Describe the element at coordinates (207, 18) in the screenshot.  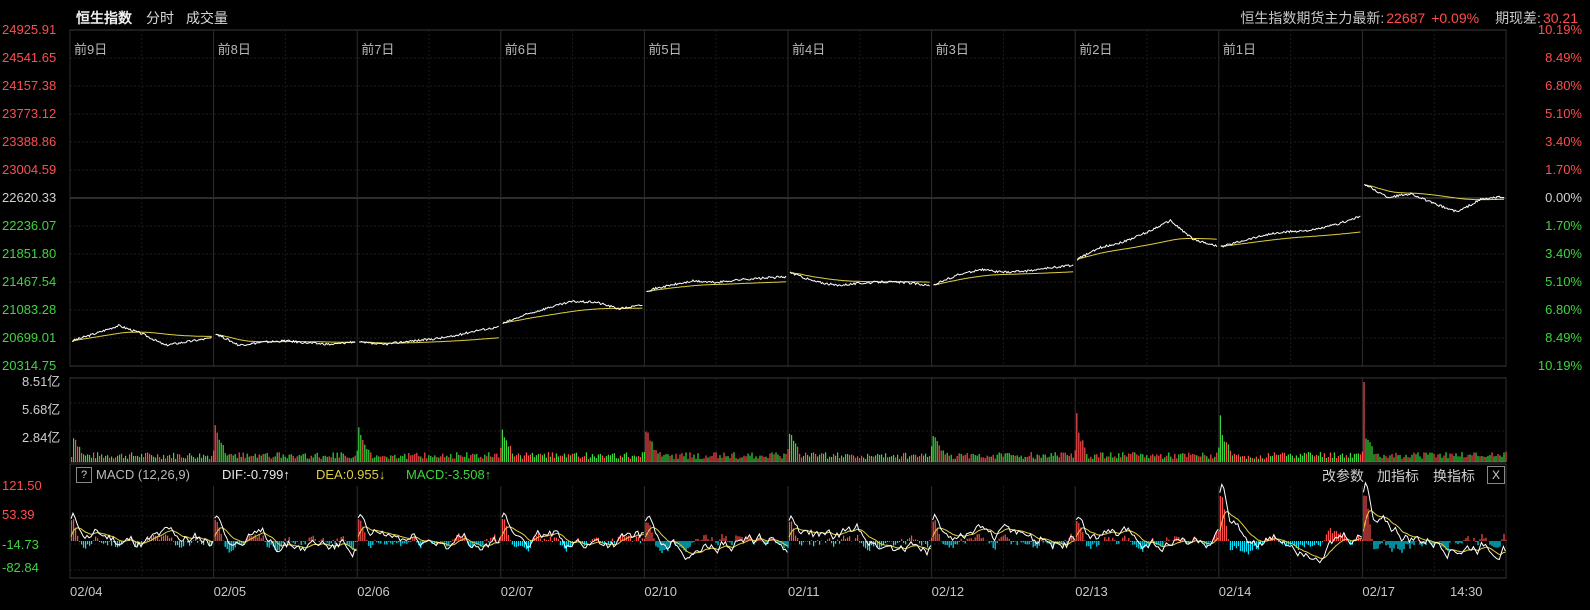
I see `tab-volume: 成交量` at that location.